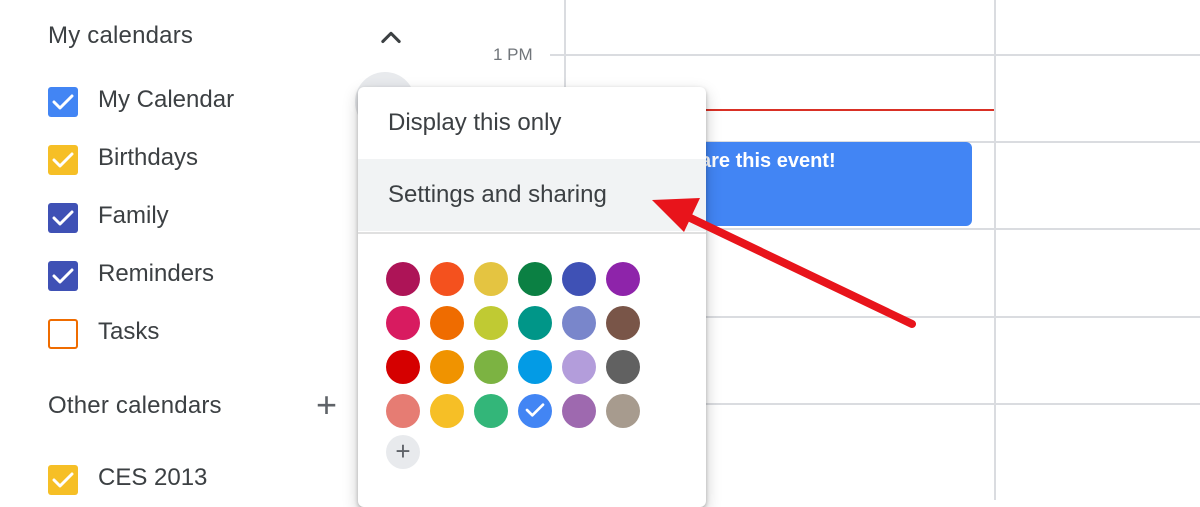 This screenshot has width=1200, height=507. Describe the element at coordinates (475, 122) in the screenshot. I see `menu-item-label: Display this only` at that location.